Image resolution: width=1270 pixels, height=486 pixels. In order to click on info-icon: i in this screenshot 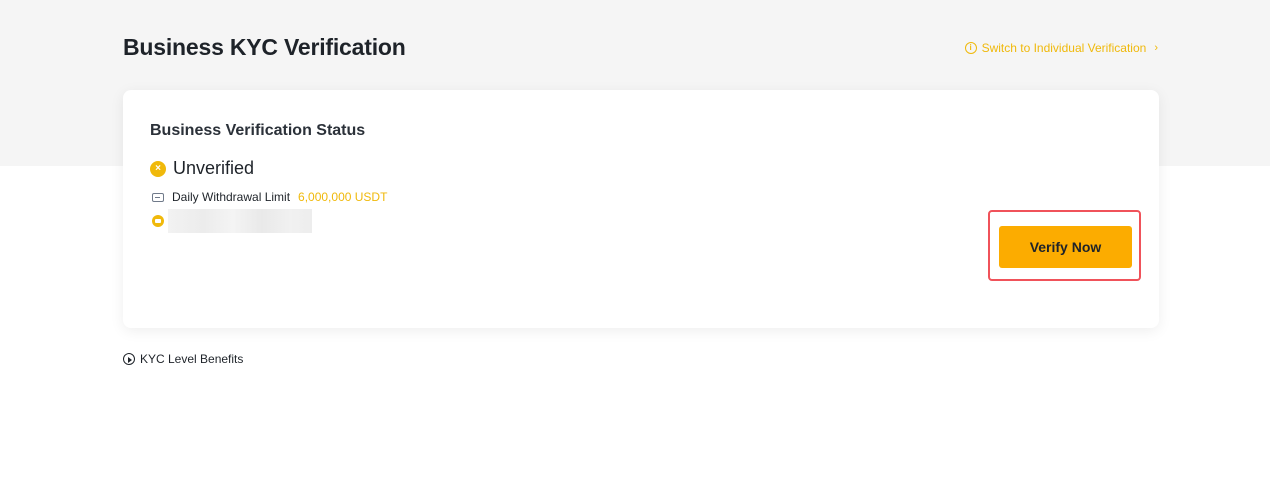, I will do `click(970, 48)`.